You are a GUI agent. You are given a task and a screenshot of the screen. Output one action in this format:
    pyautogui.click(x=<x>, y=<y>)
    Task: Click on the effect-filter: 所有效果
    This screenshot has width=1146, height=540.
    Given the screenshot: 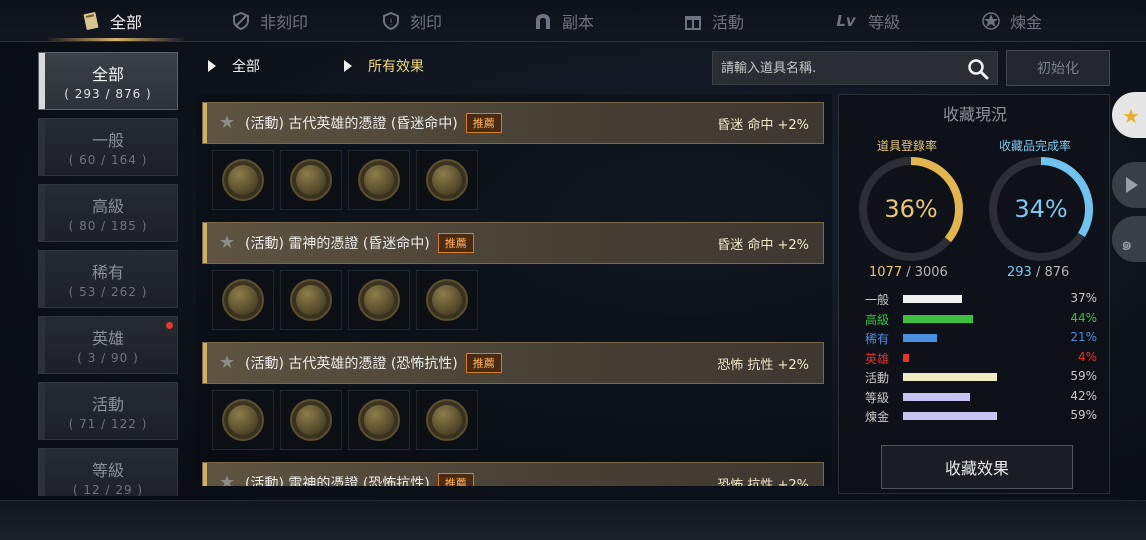 What is the action you would take?
    pyautogui.click(x=384, y=66)
    